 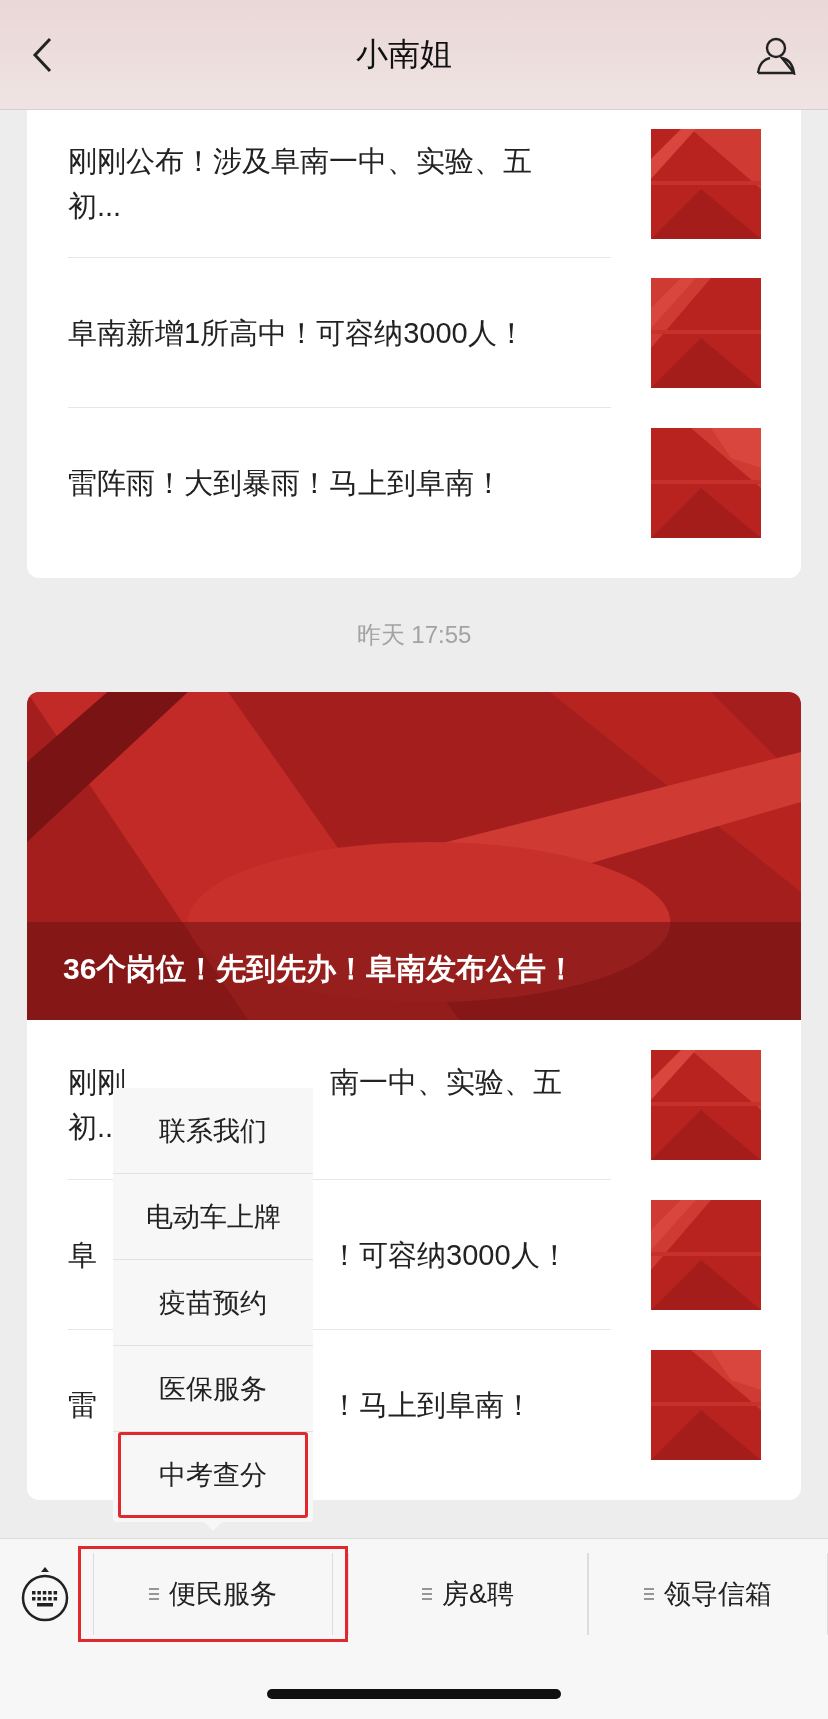 What do you see at coordinates (313, 333) in the screenshot?
I see `article-title: 阜南新增1所高中！可容纳3000人！` at bounding box center [313, 333].